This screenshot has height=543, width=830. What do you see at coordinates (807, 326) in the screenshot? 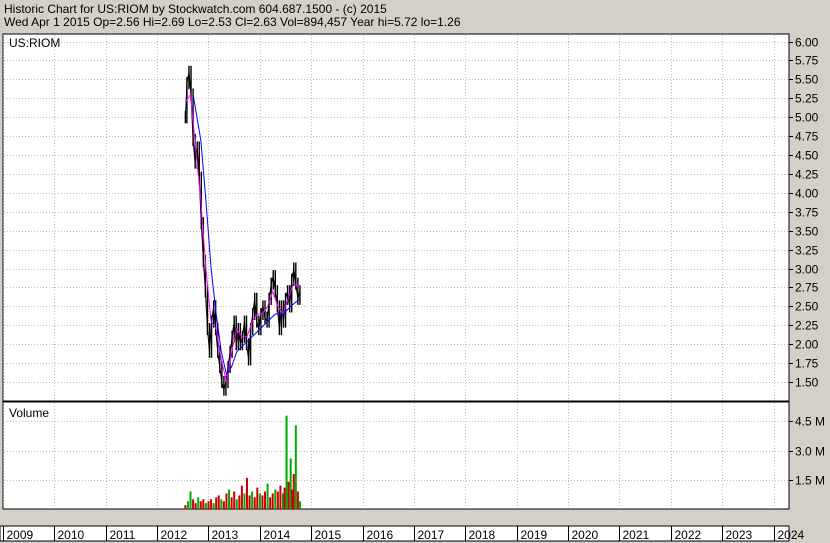
I see `price-tick-label: 2.25` at bounding box center [807, 326].